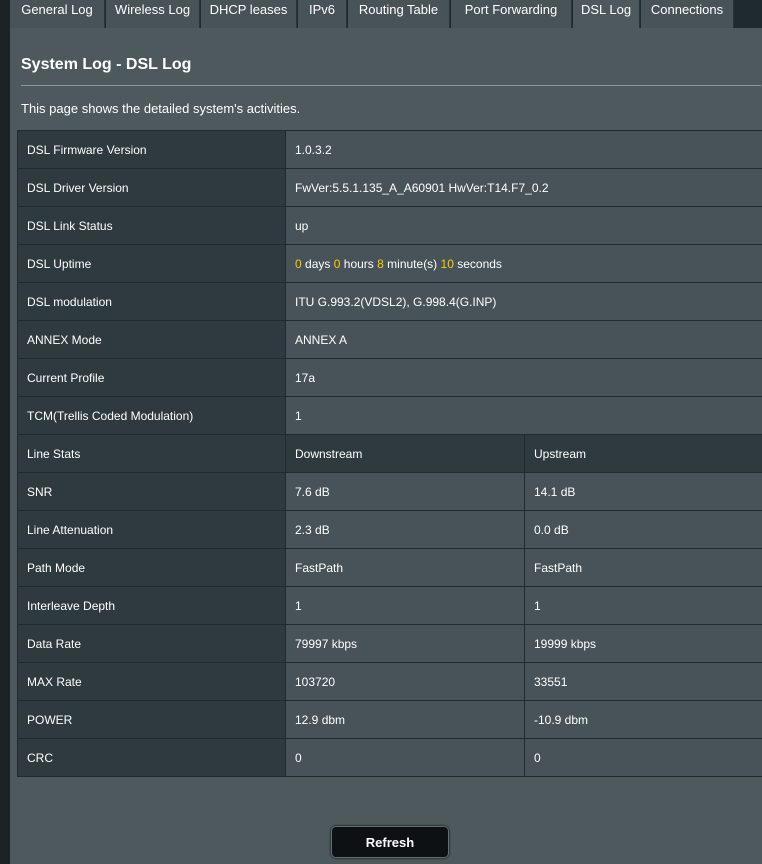 This screenshot has height=864, width=762. I want to click on tab-label: General Log, so click(57, 9).